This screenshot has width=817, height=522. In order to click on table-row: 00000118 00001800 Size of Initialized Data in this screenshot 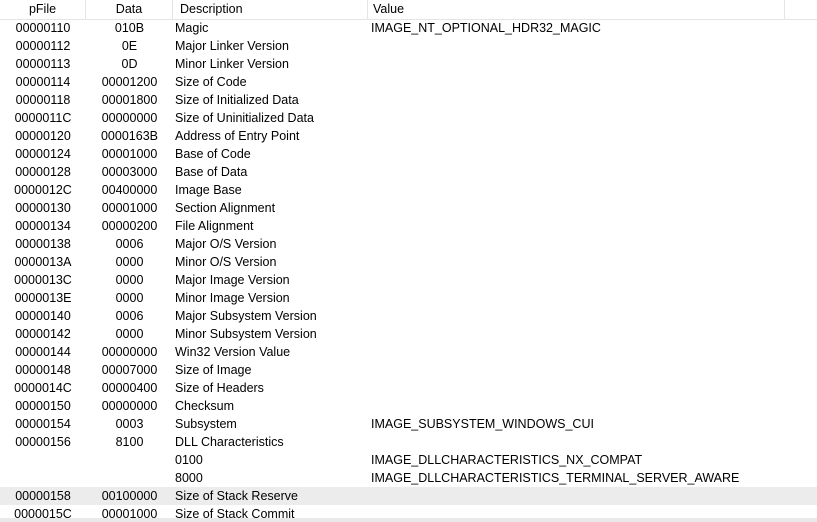, I will do `click(408, 100)`.